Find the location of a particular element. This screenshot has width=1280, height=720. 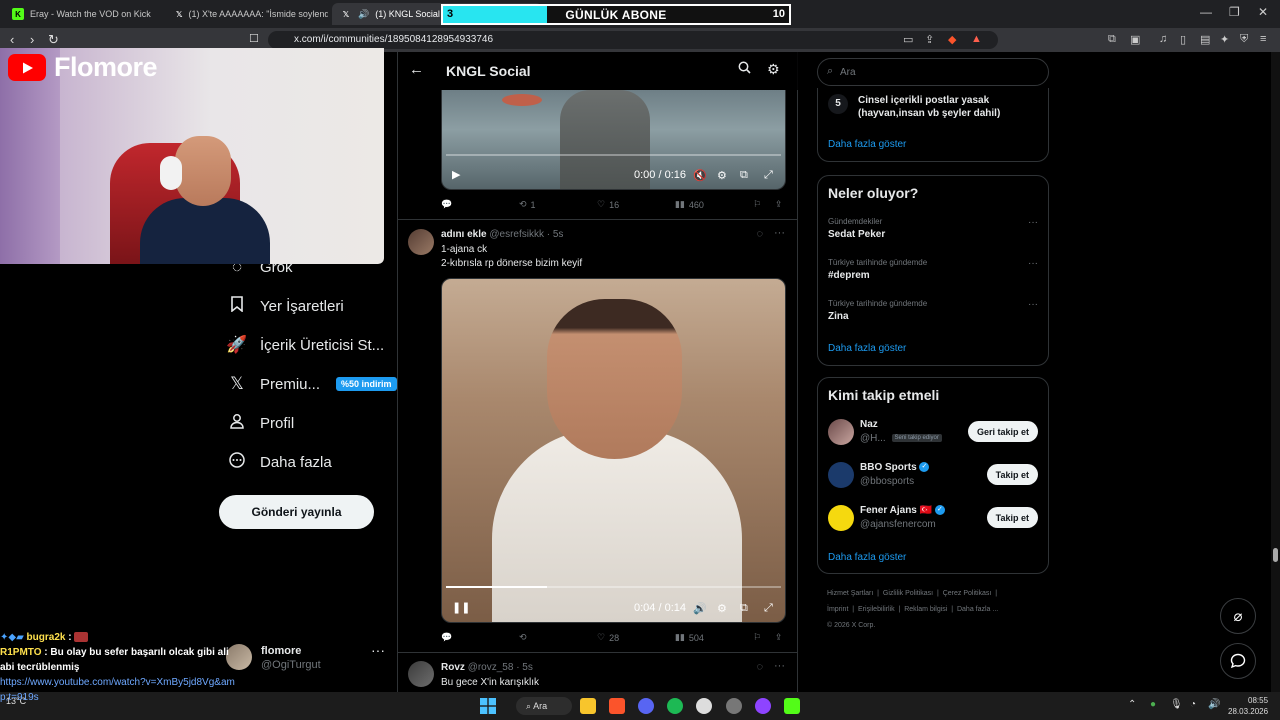

file-explorer-icon is located at coordinates (588, 706).